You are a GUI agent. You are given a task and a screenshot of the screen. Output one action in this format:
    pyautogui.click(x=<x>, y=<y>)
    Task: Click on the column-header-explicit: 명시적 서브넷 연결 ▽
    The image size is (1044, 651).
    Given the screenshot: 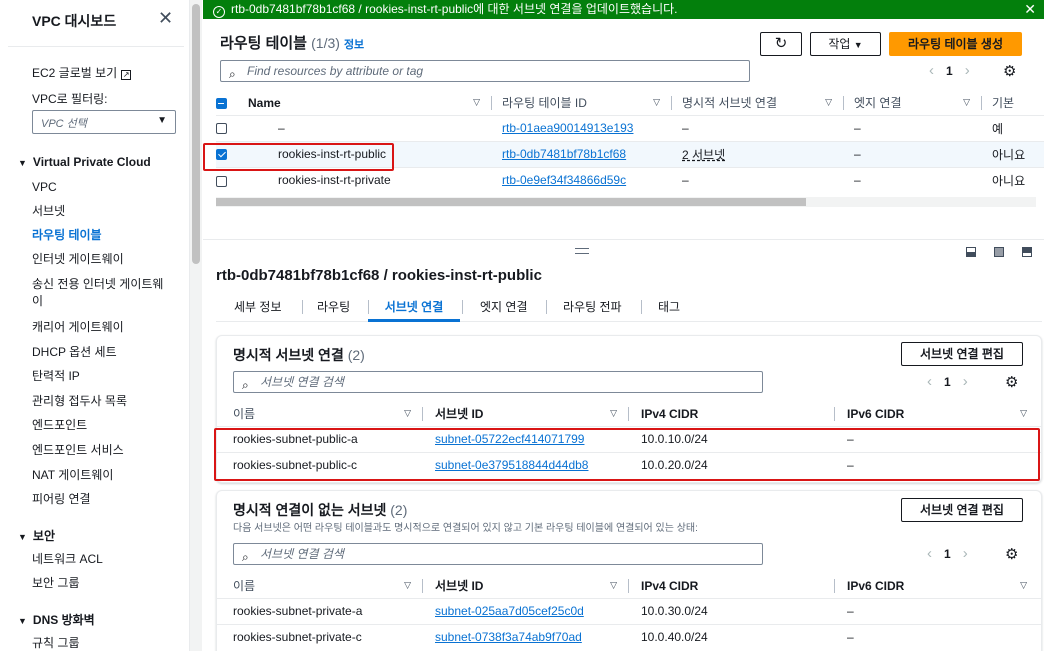 What is the action you would take?
    pyautogui.click(x=758, y=103)
    